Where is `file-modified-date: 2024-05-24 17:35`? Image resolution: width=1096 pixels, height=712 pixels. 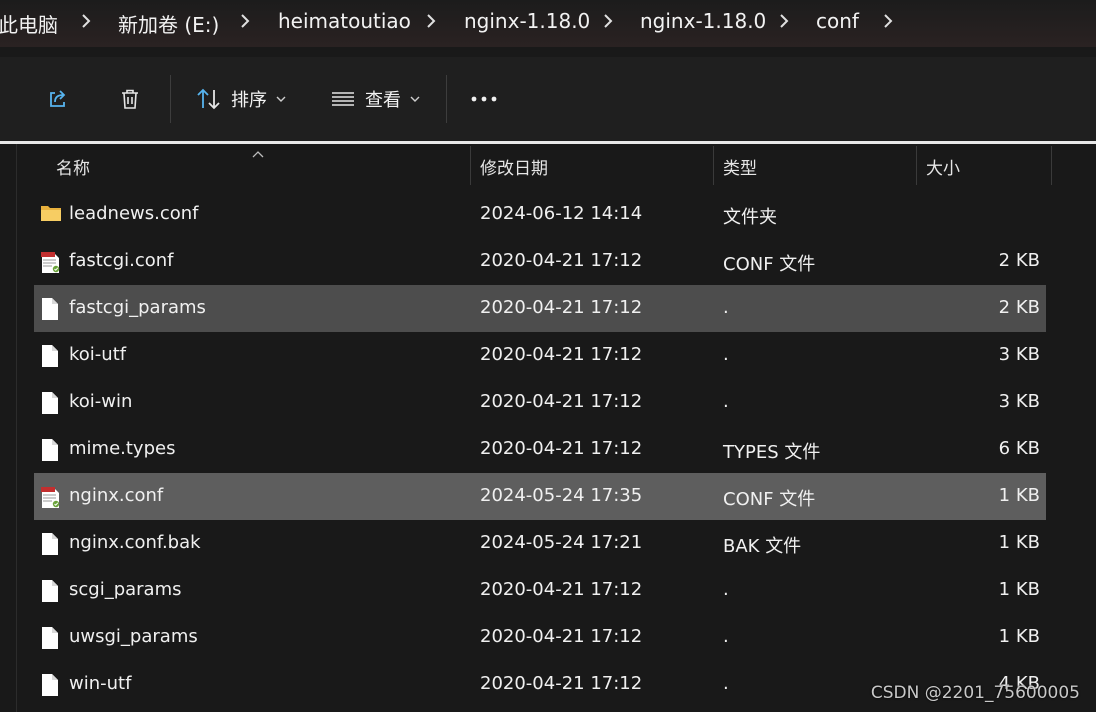 file-modified-date: 2024-05-24 17:35 is located at coordinates (561, 495).